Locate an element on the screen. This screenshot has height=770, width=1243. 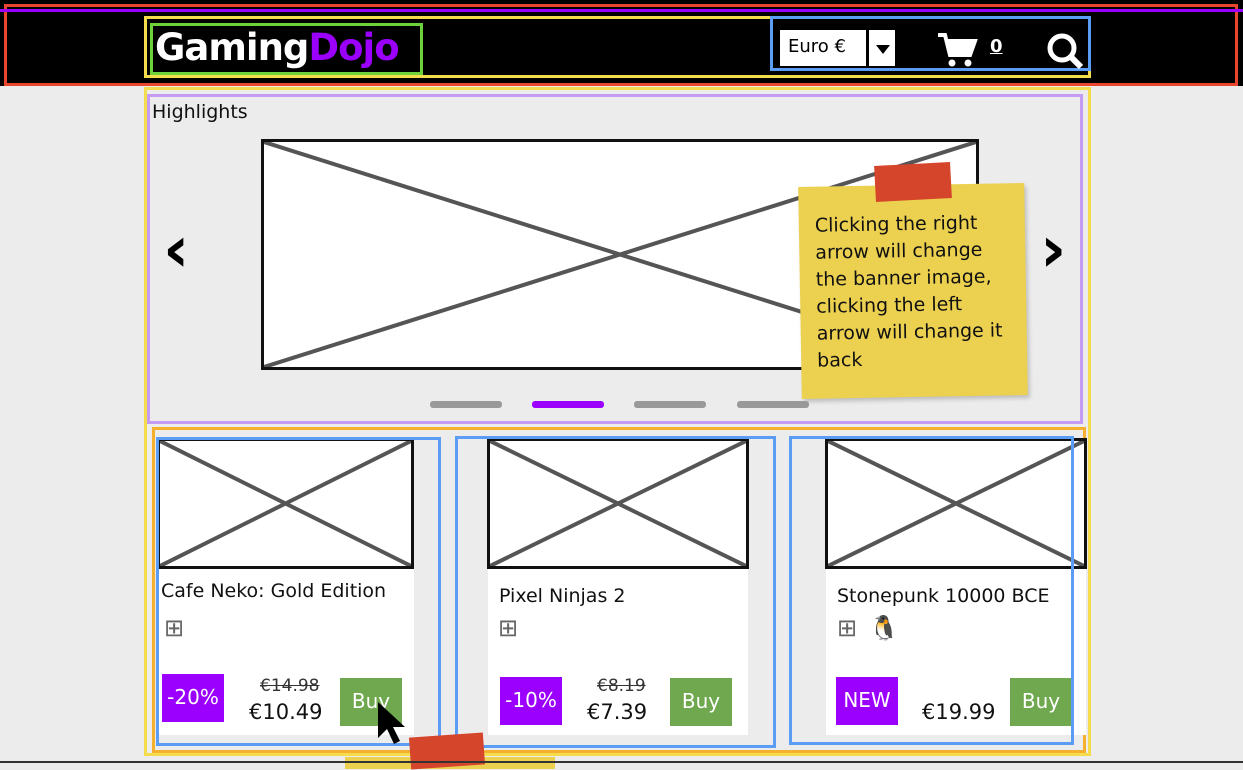
new-badge: NEW is located at coordinates (867, 701).